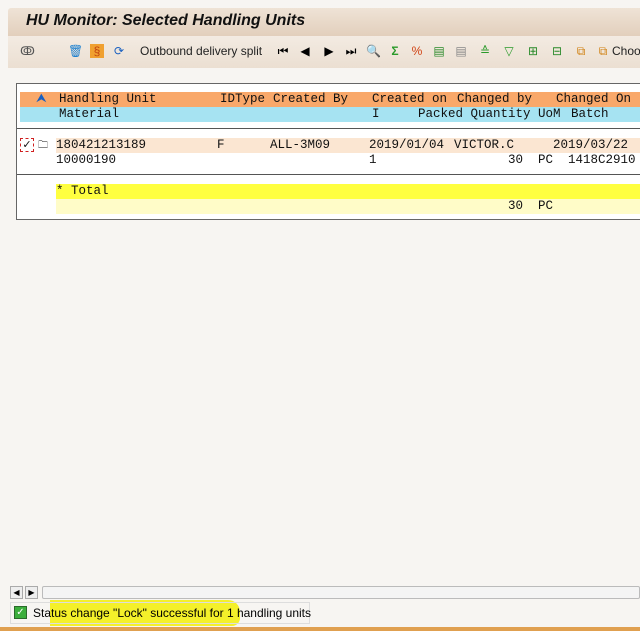  What do you see at coordinates (20, 612) in the screenshot?
I see `success-check-icon: ✓` at bounding box center [20, 612].